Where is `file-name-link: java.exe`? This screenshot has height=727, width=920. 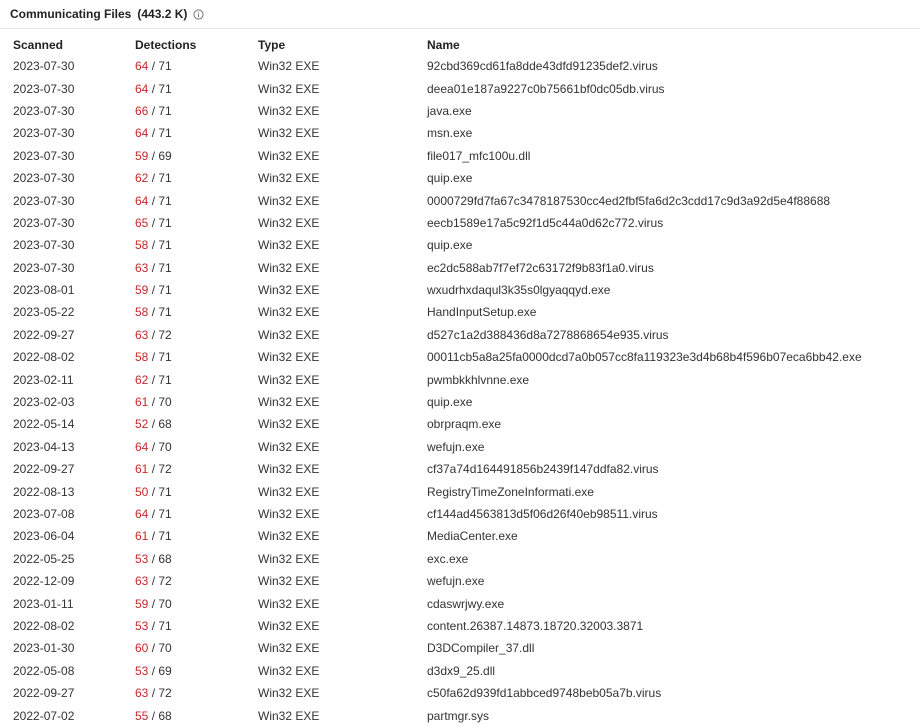 file-name-link: java.exe is located at coordinates (661, 111).